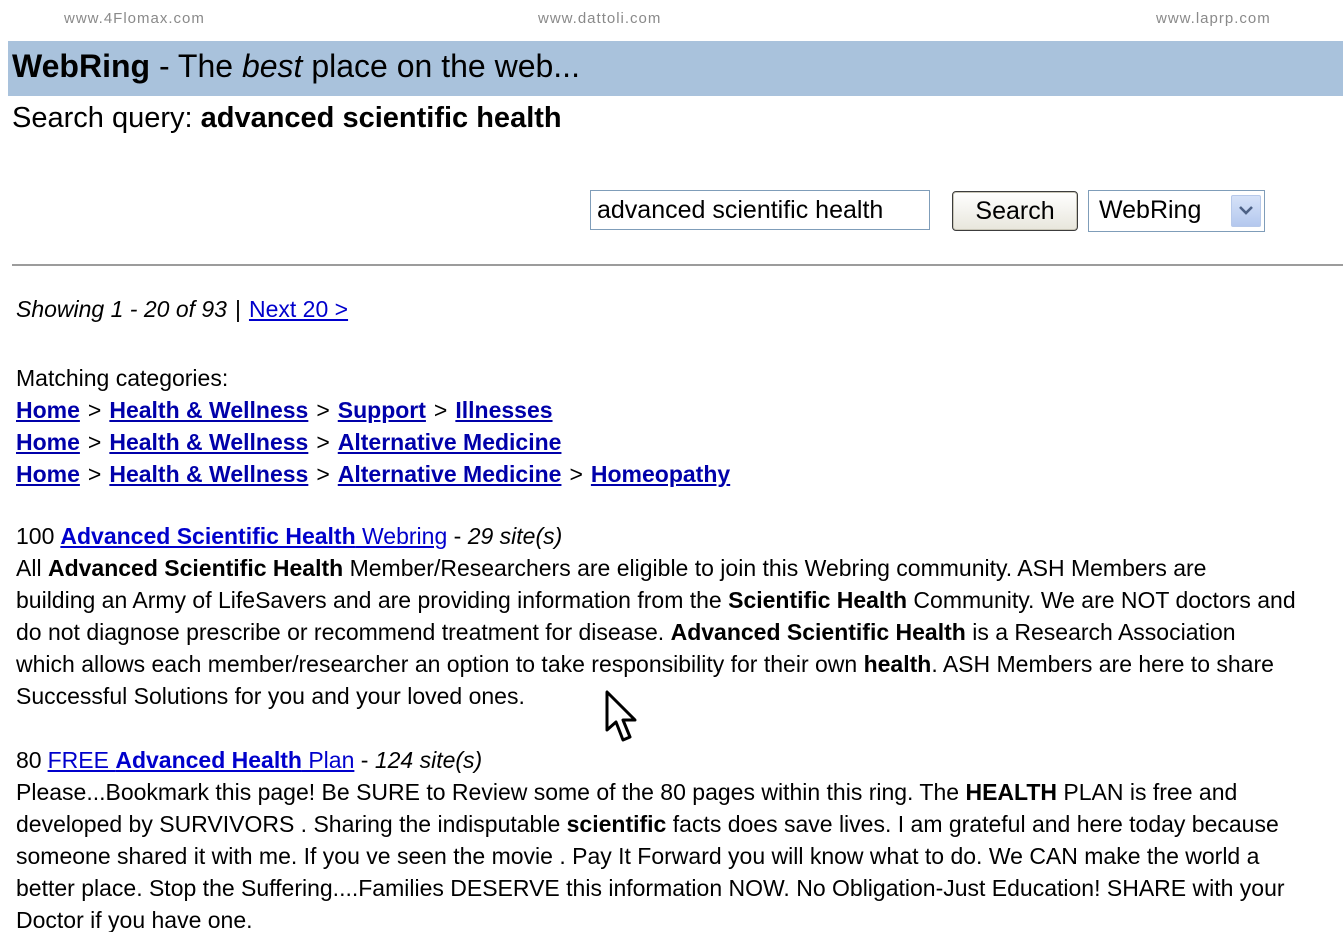 The width and height of the screenshot is (1343, 932). Describe the element at coordinates (1213, 18) in the screenshot. I see `sponsor-link-laprp: www.laprp.com` at that location.